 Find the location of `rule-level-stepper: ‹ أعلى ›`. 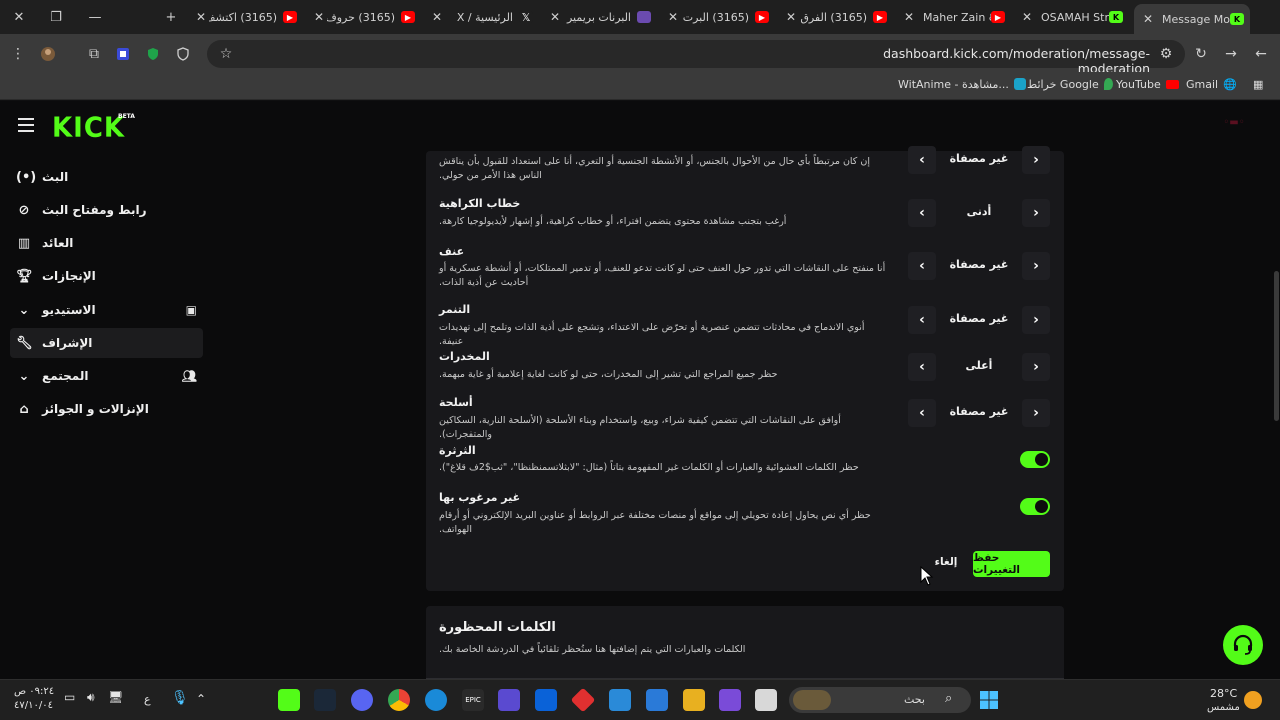

rule-level-stepper: ‹ أعلى › is located at coordinates (979, 367).